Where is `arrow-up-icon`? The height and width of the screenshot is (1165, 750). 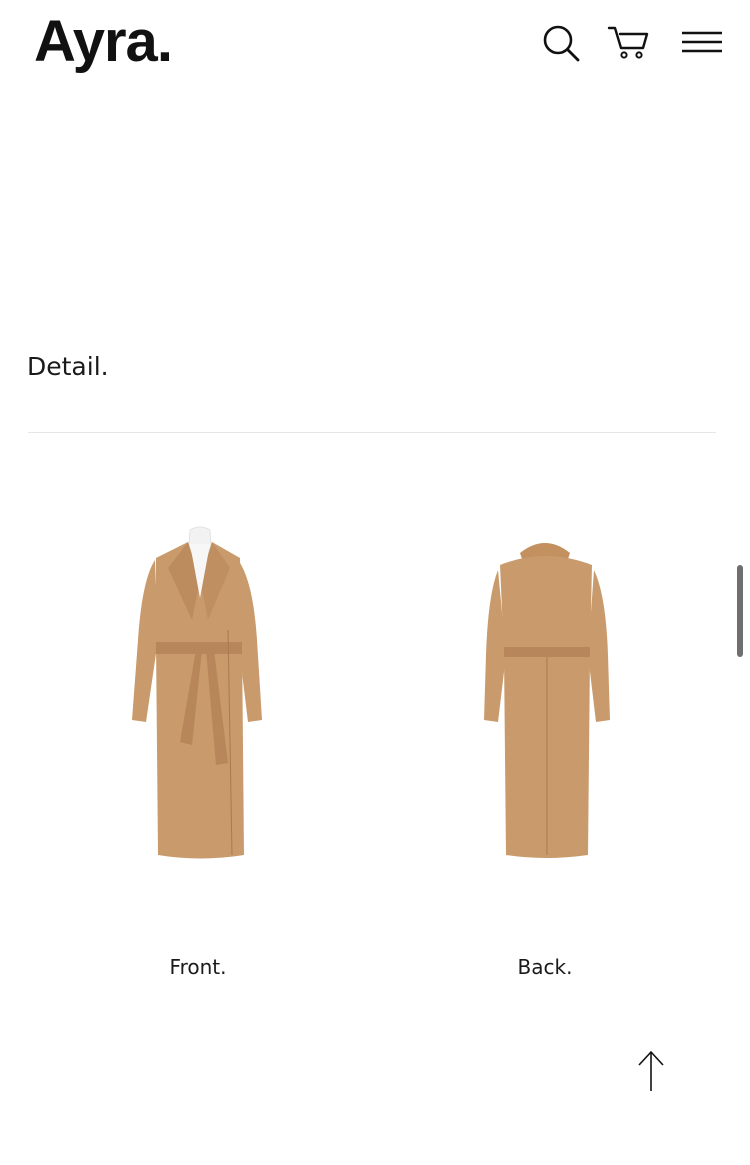
arrow-up-icon is located at coordinates (651, 1070).